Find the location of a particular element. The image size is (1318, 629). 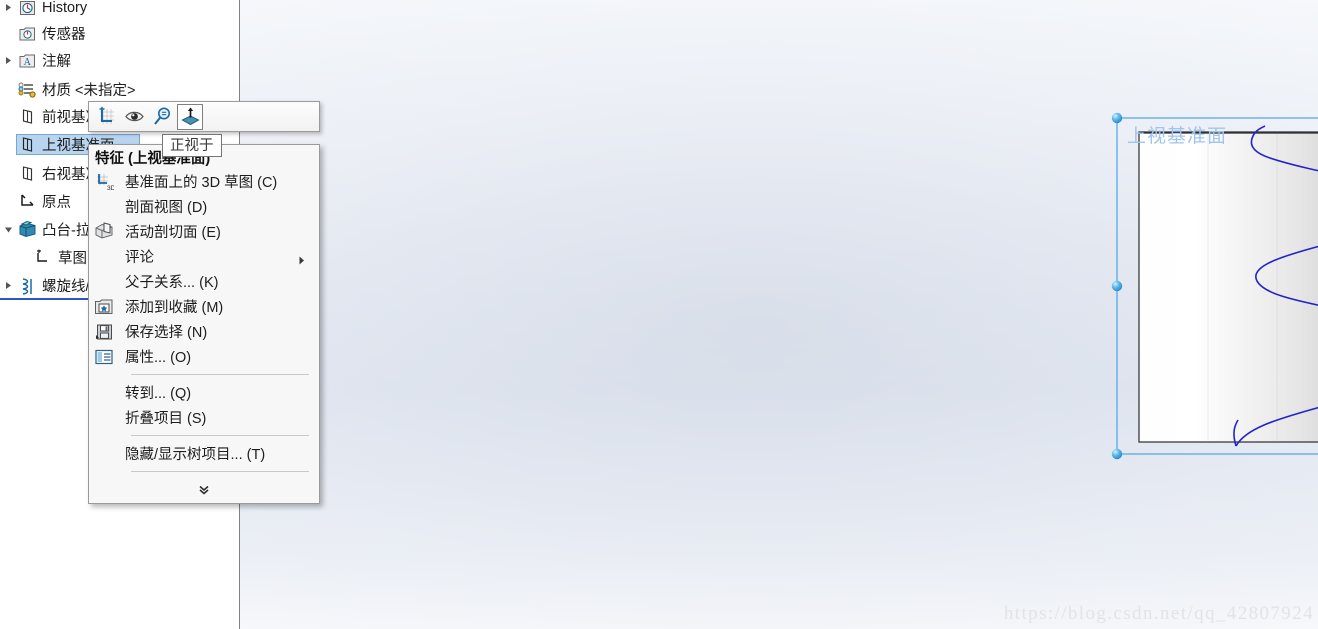

menu-item-label: 评论 is located at coordinates (139, 258).